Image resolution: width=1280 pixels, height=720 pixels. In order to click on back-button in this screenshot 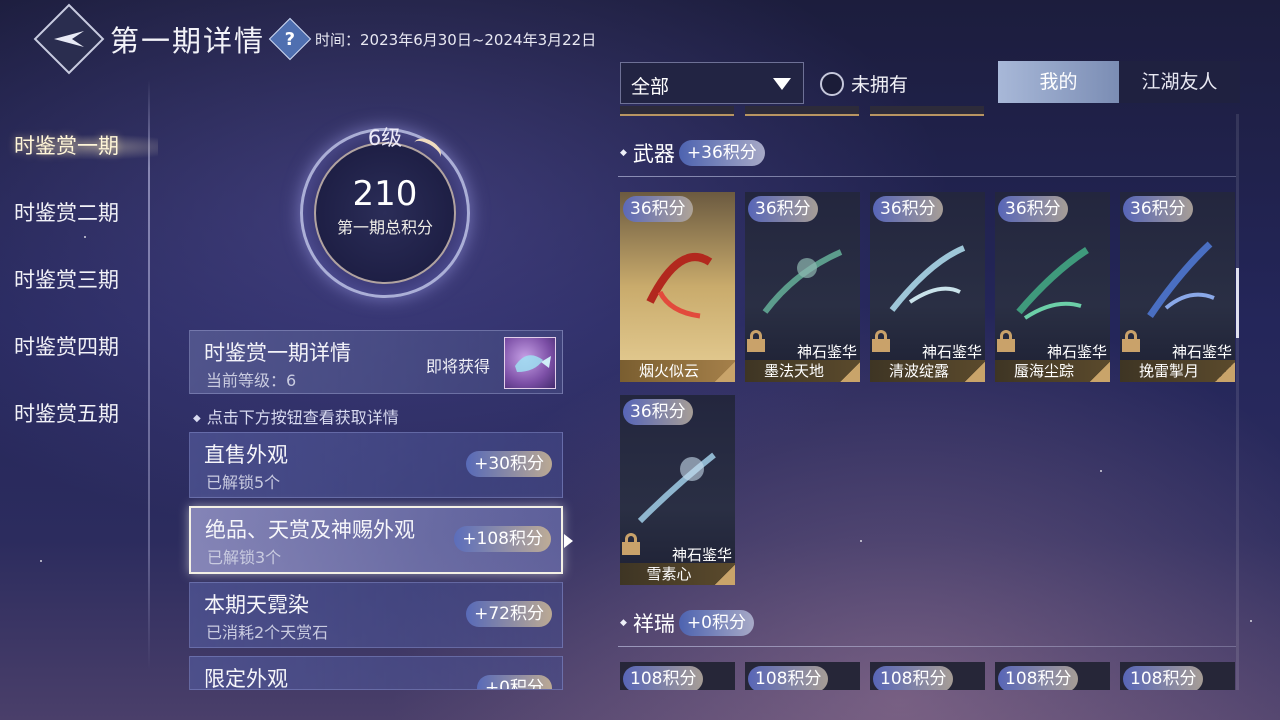, I will do `click(69, 39)`.